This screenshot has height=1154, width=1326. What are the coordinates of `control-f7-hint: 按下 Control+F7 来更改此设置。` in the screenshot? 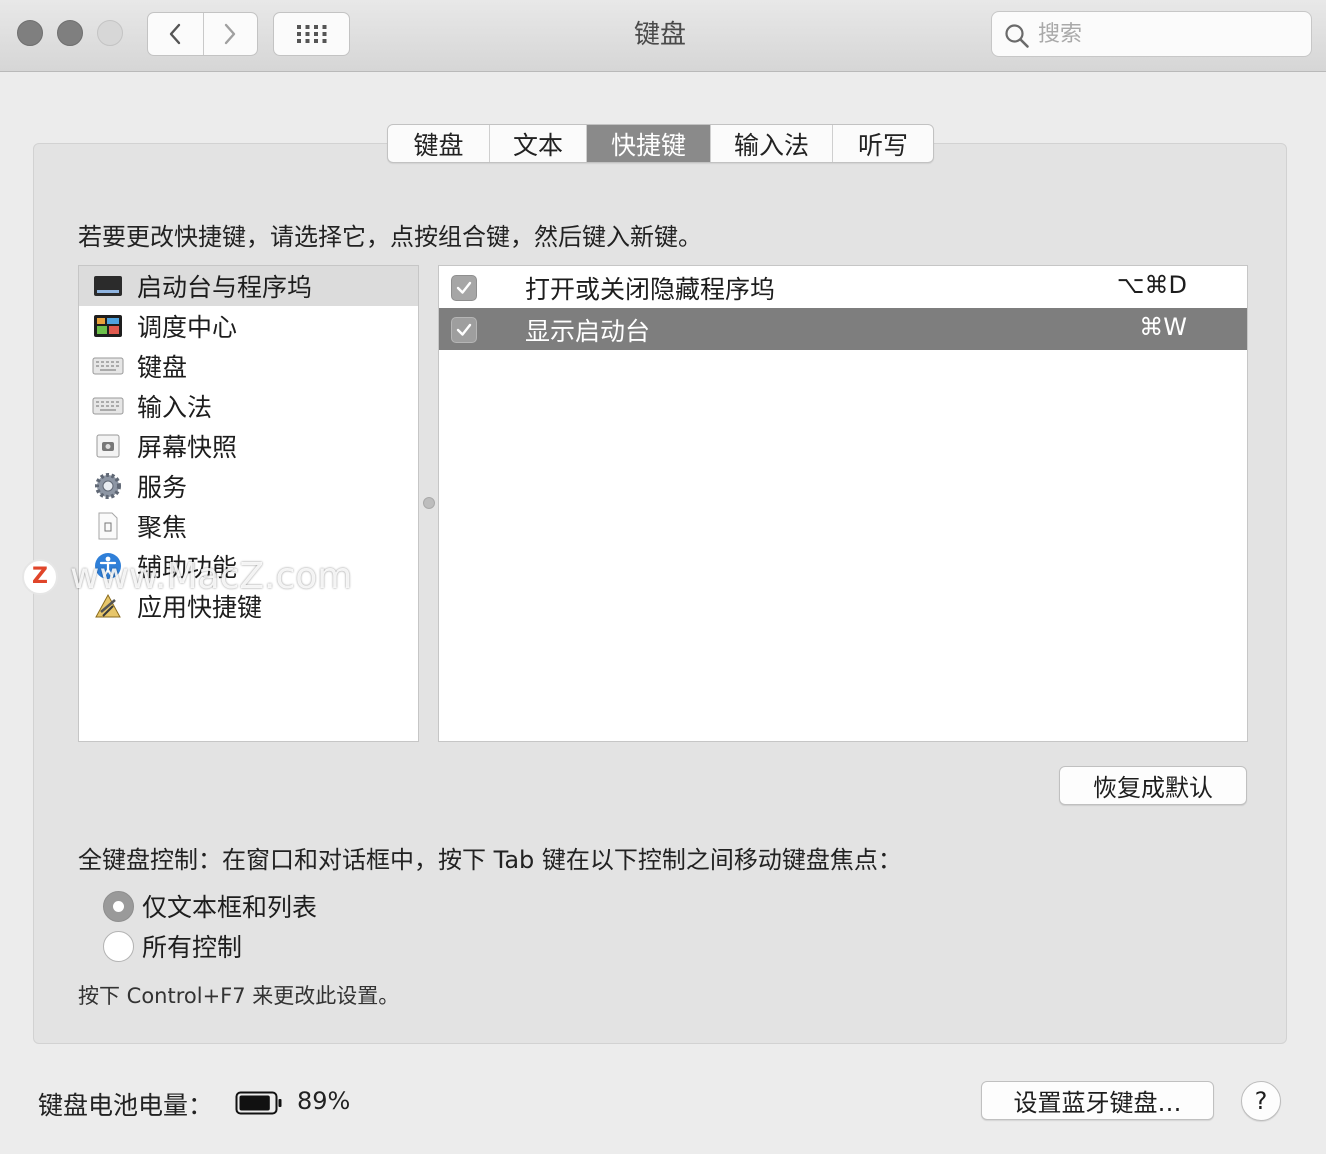 It's located at (239, 996).